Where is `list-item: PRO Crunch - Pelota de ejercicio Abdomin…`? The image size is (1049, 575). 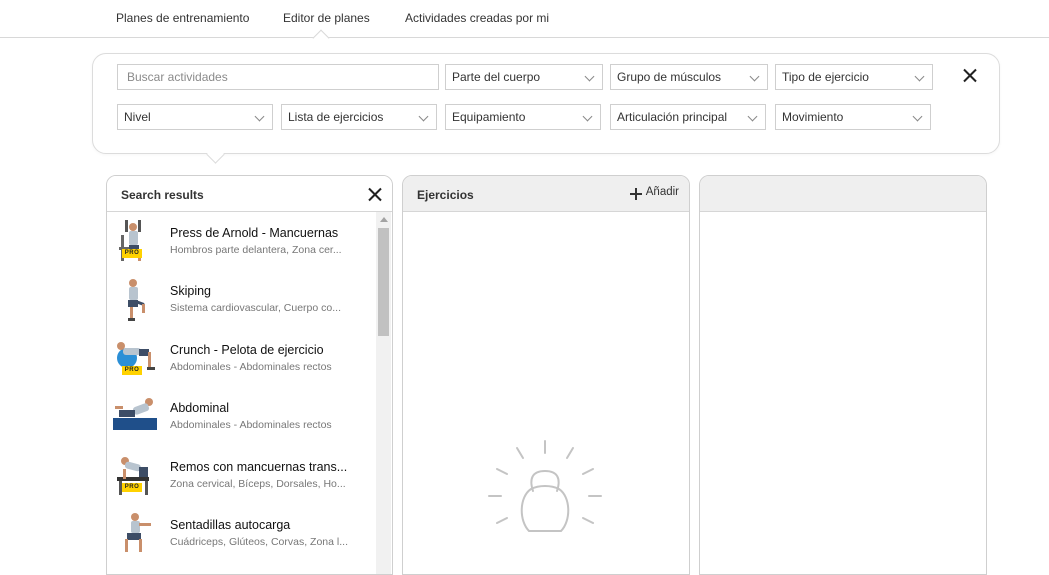 list-item: PRO Crunch - Pelota de ejercicio Abdomin… is located at coordinates (241, 358).